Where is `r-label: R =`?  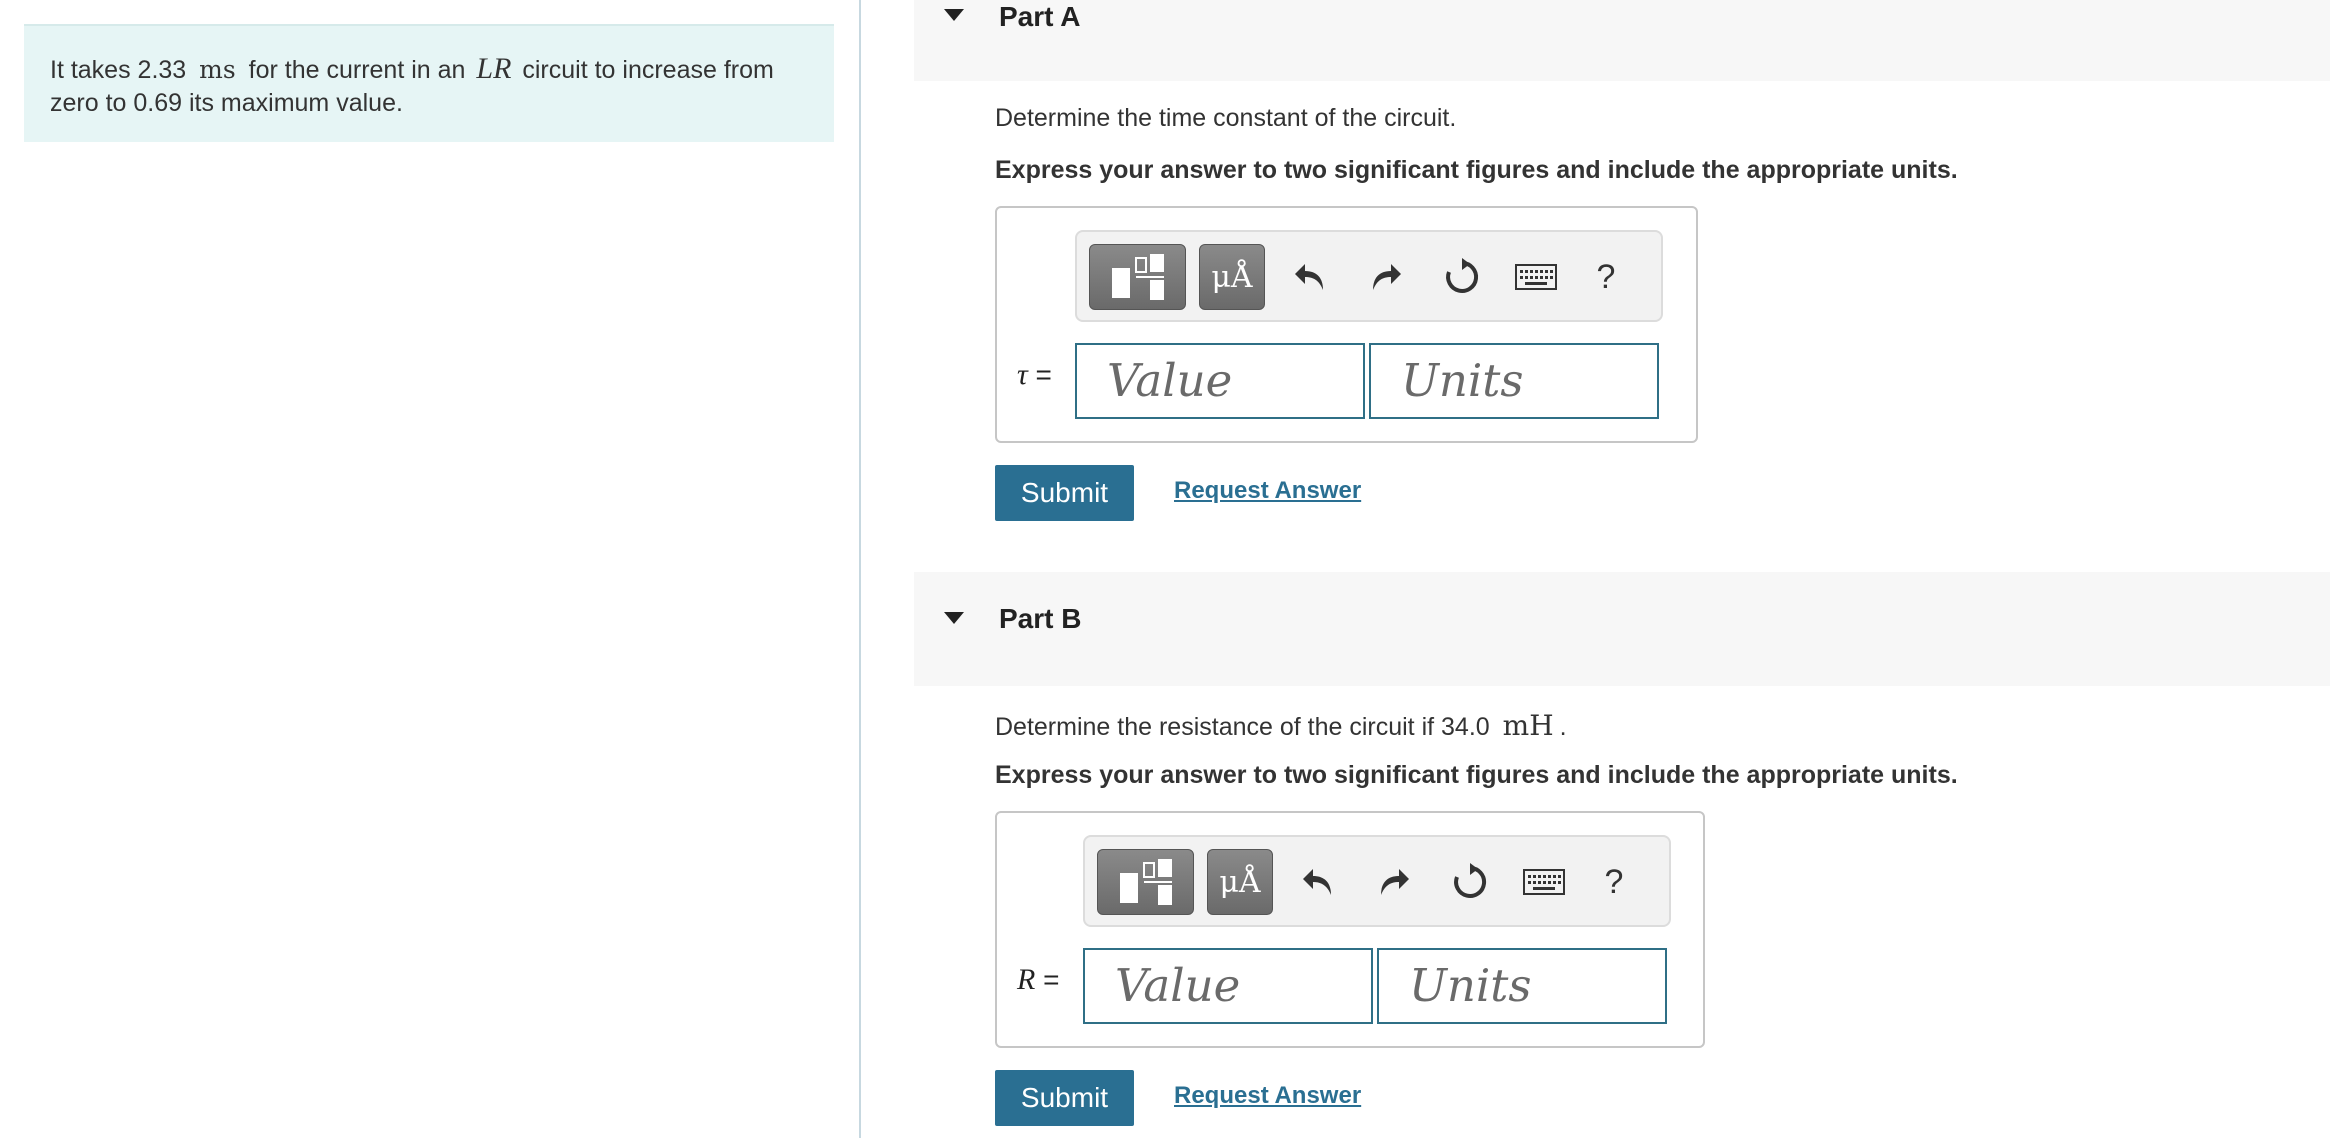
r-label: R = is located at coordinates (1038, 980).